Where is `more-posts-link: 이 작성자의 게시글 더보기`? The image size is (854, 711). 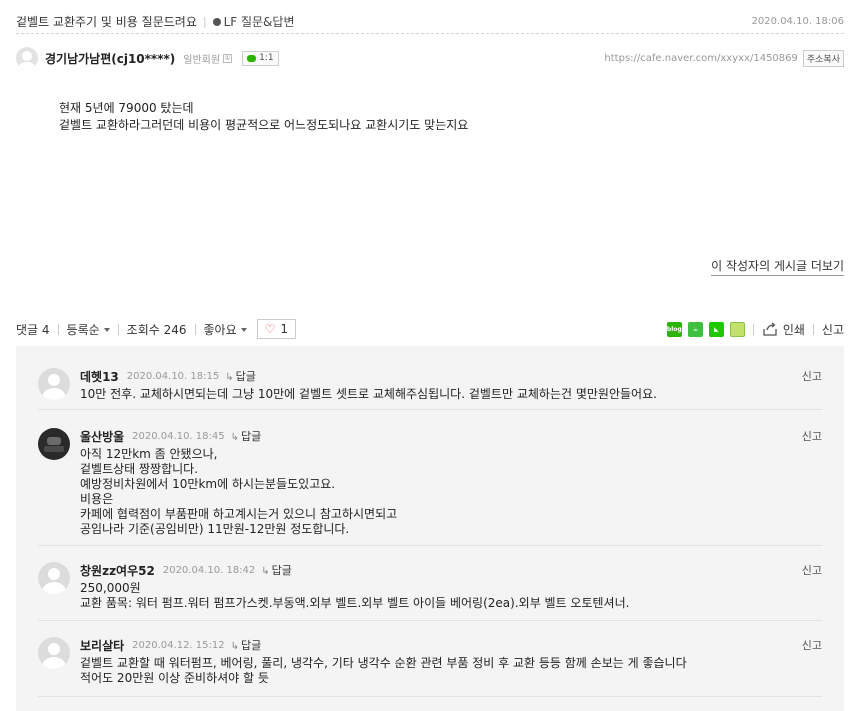 more-posts-link: 이 작성자의 게시글 더보기 is located at coordinates (777, 266).